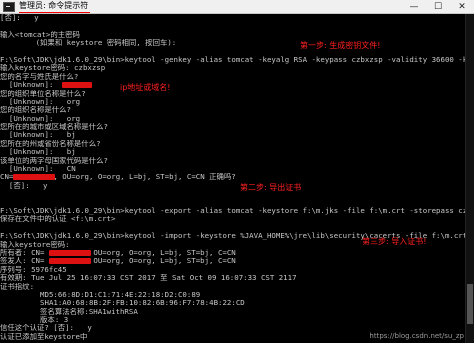 Image resolution: width=474 pixels, height=343 pixels. I want to click on close-button: ✕, so click(462, 7).